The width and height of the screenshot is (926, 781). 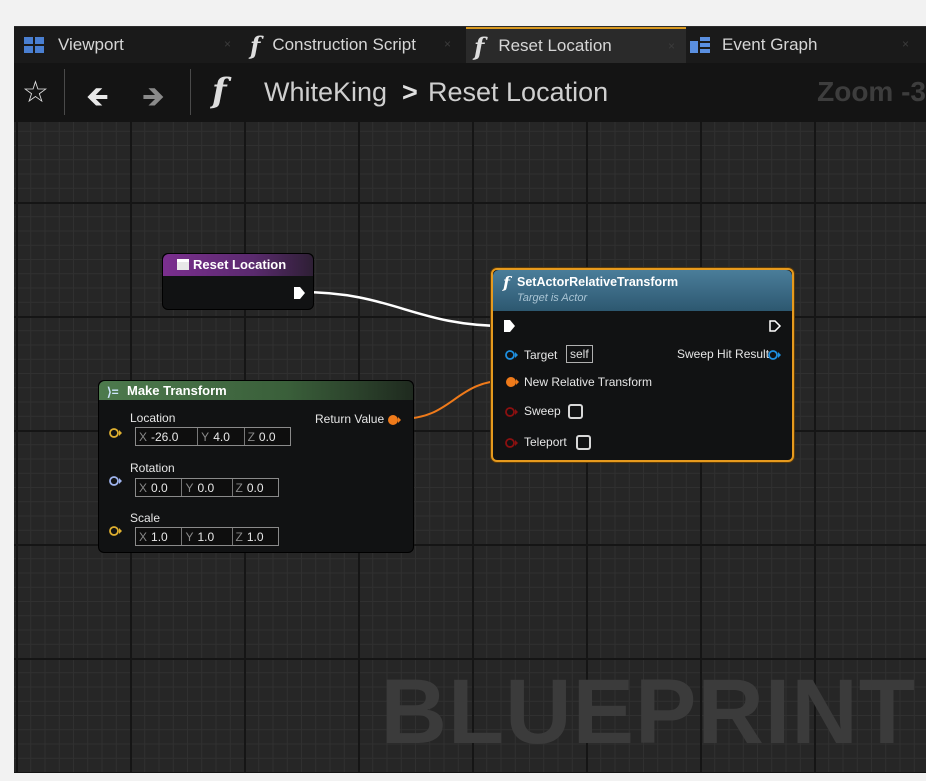 I want to click on node-header: ⟩= Make Transform, so click(x=256, y=390).